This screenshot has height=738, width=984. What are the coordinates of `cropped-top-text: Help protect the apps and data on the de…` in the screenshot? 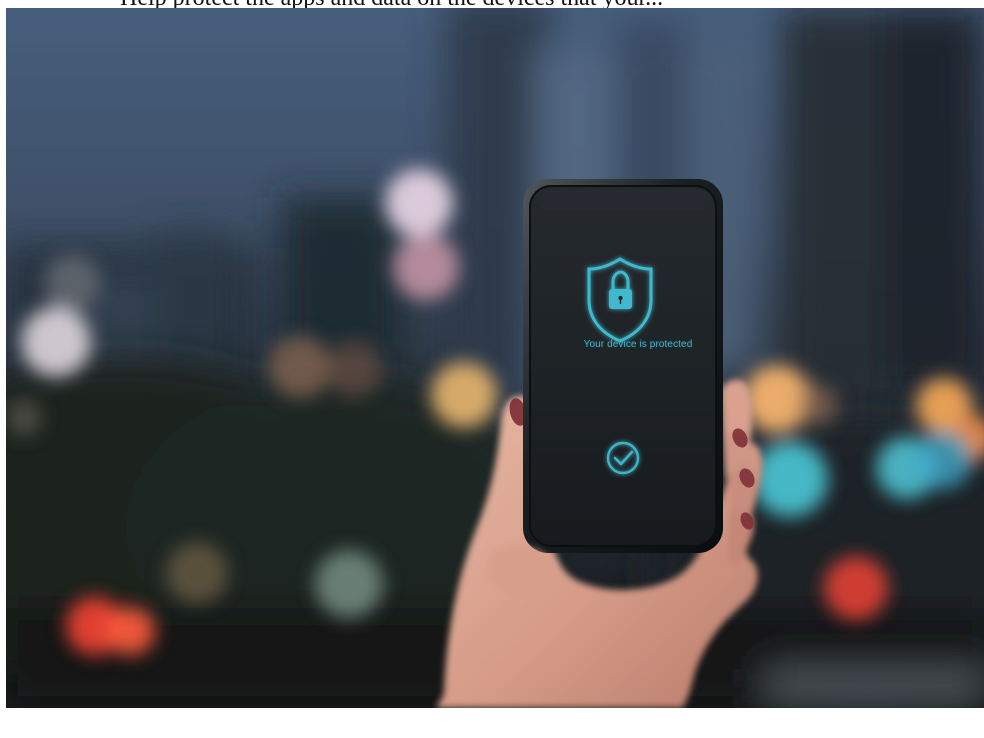 It's located at (550, 4).